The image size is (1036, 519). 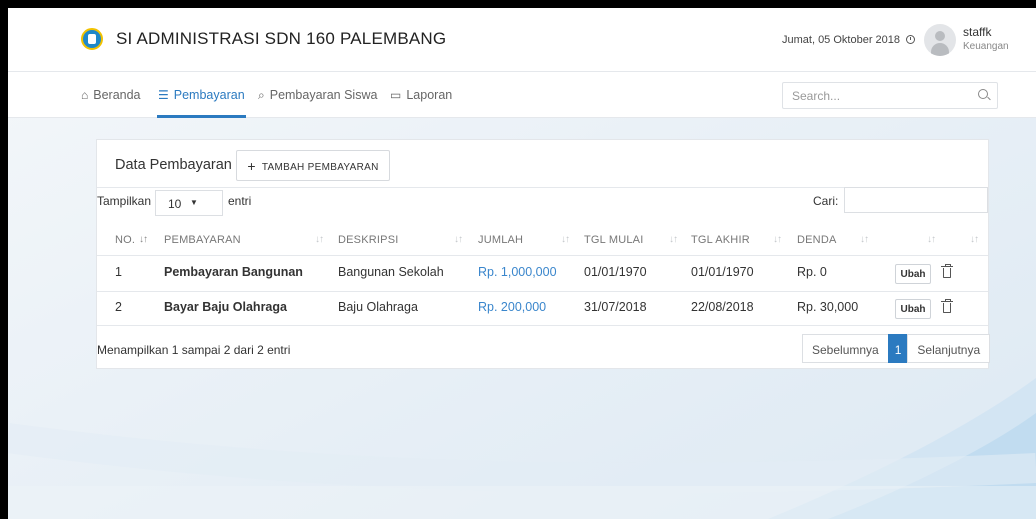 What do you see at coordinates (125, 240) in the screenshot?
I see `column-header-no: NO.` at bounding box center [125, 240].